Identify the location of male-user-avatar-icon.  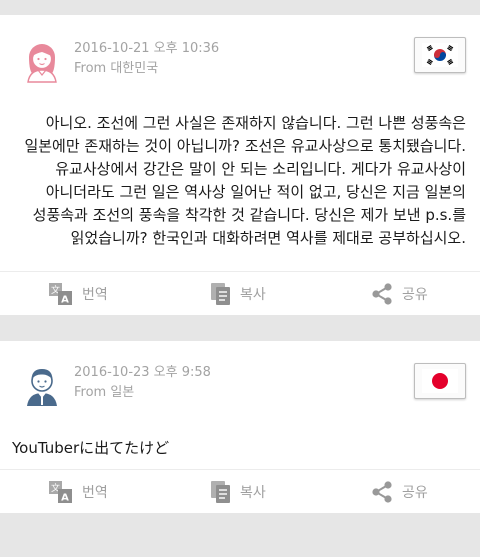
(42, 385).